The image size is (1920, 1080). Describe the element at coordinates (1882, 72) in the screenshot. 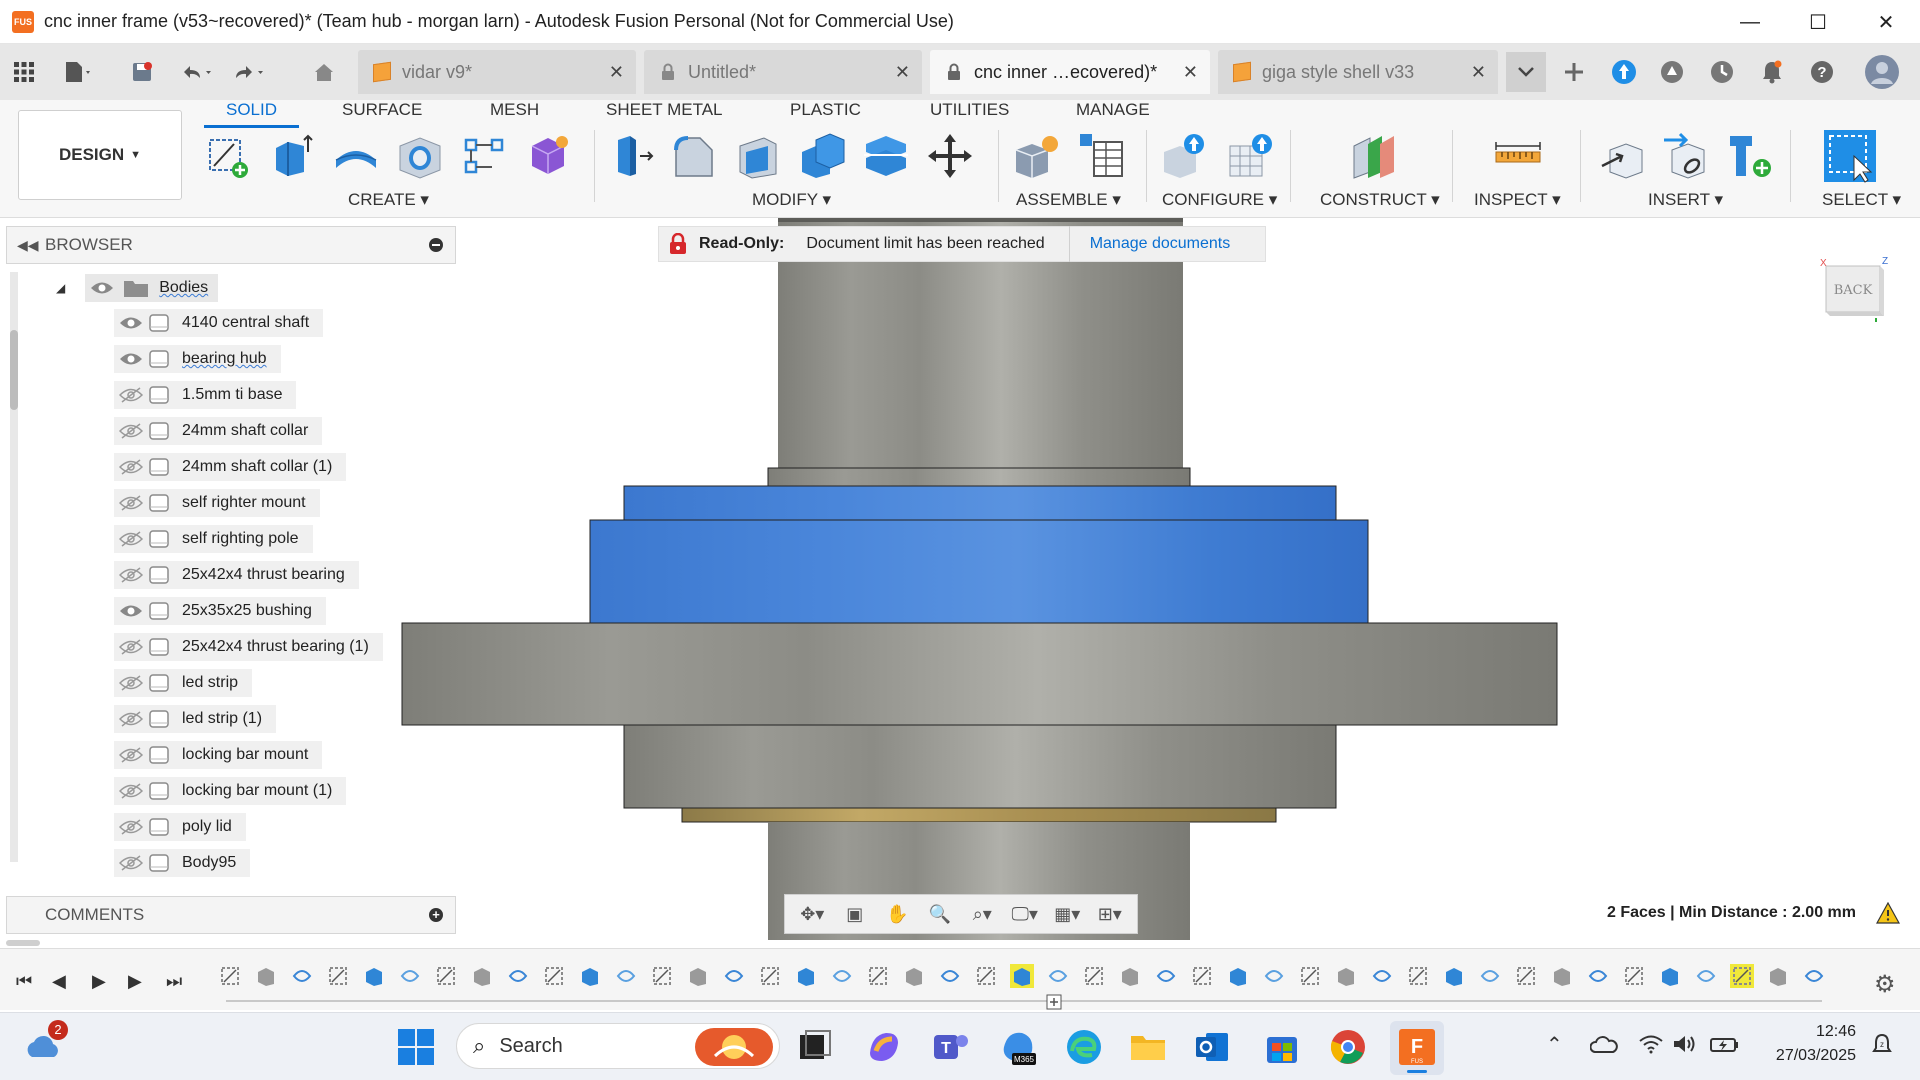

I see `user-avatar` at that location.